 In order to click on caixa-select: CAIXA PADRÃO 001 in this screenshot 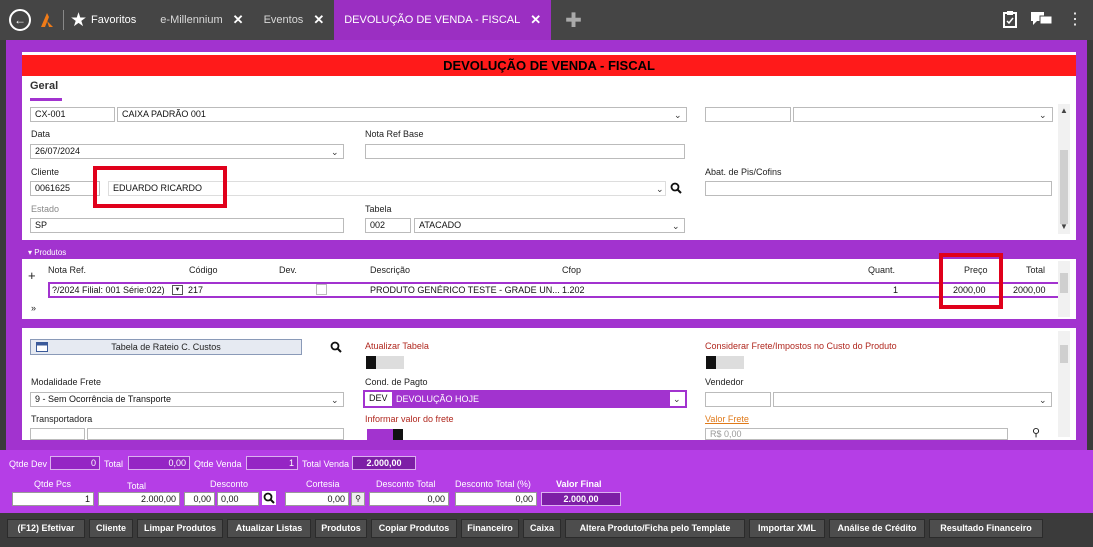, I will do `click(402, 114)`.